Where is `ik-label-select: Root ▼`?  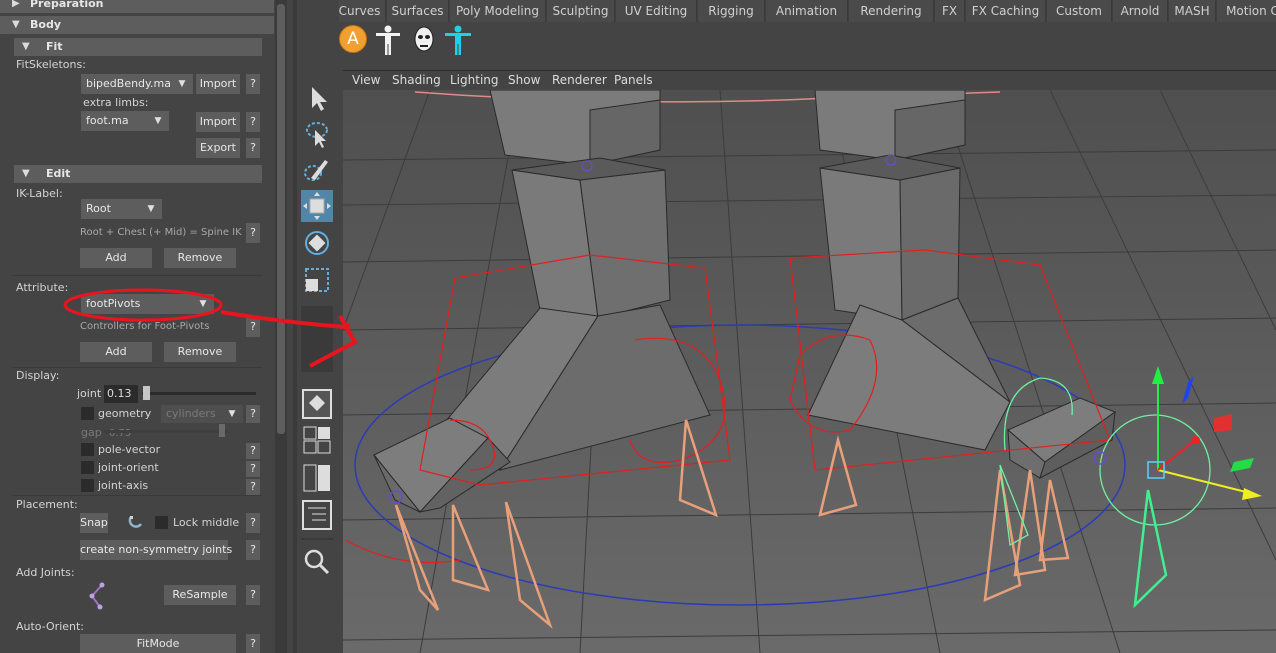
ik-label-select: Root ▼ is located at coordinates (121, 209).